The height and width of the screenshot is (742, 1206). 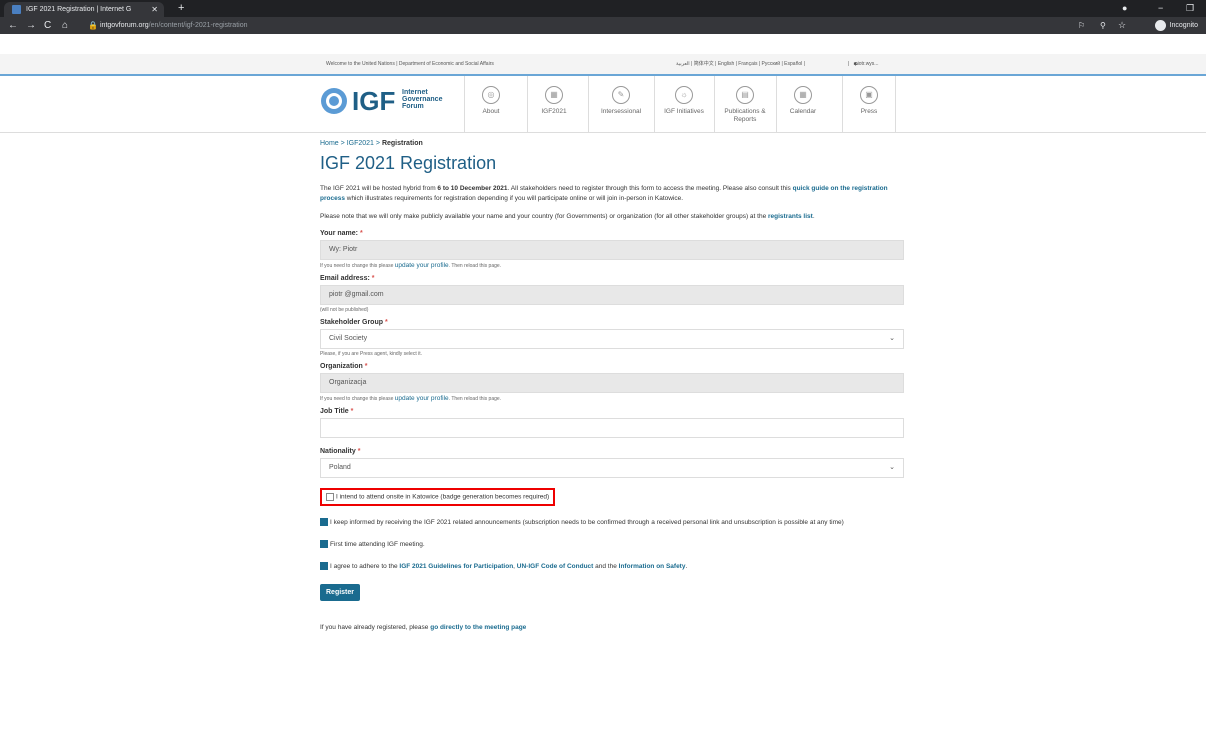 I want to click on menu-intersessional: ✎ Intersessional, so click(x=620, y=104).